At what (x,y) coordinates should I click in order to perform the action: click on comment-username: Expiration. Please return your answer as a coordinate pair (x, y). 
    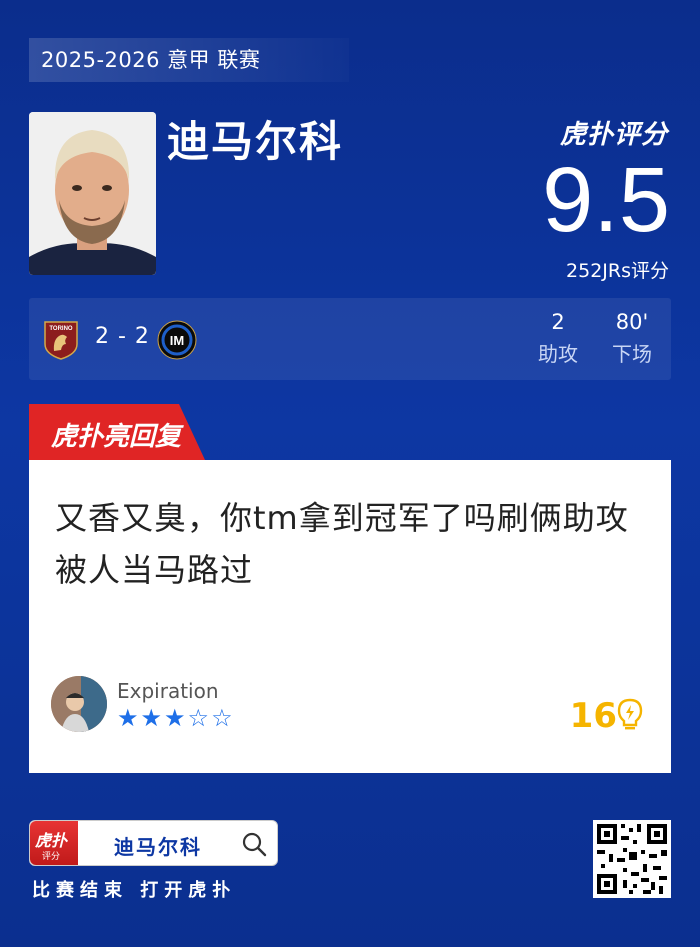
    Looking at the image, I should click on (168, 691).